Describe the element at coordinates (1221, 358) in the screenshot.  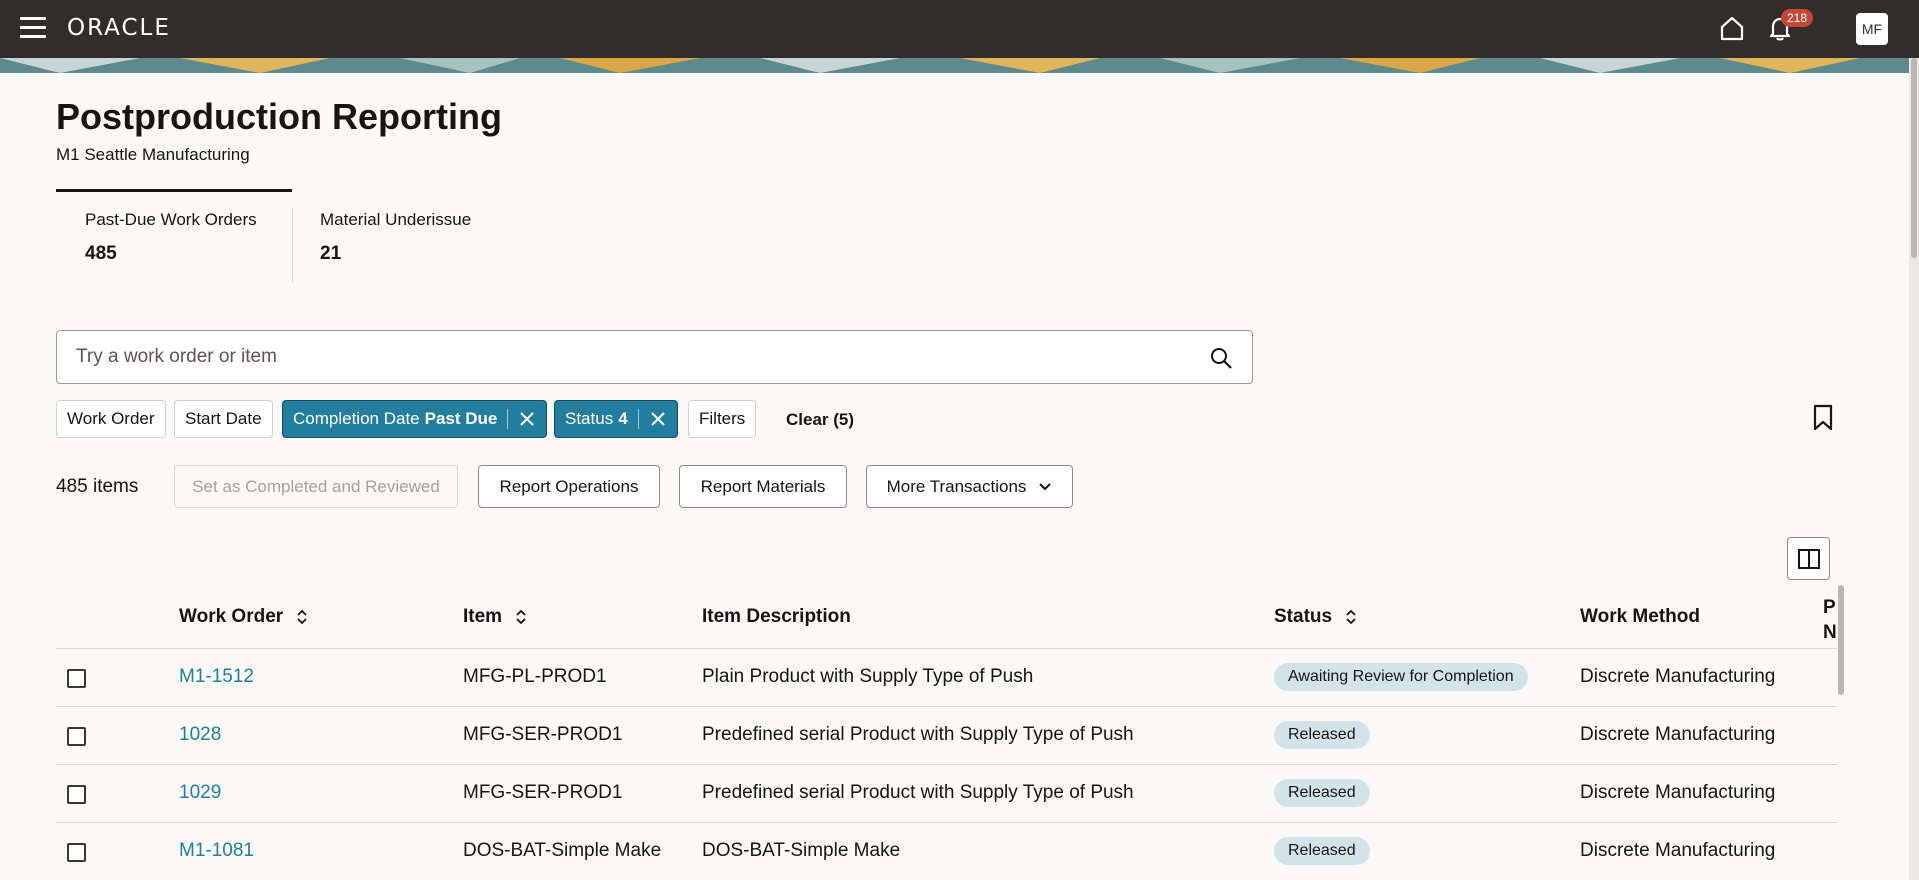
I see `search-icon` at that location.